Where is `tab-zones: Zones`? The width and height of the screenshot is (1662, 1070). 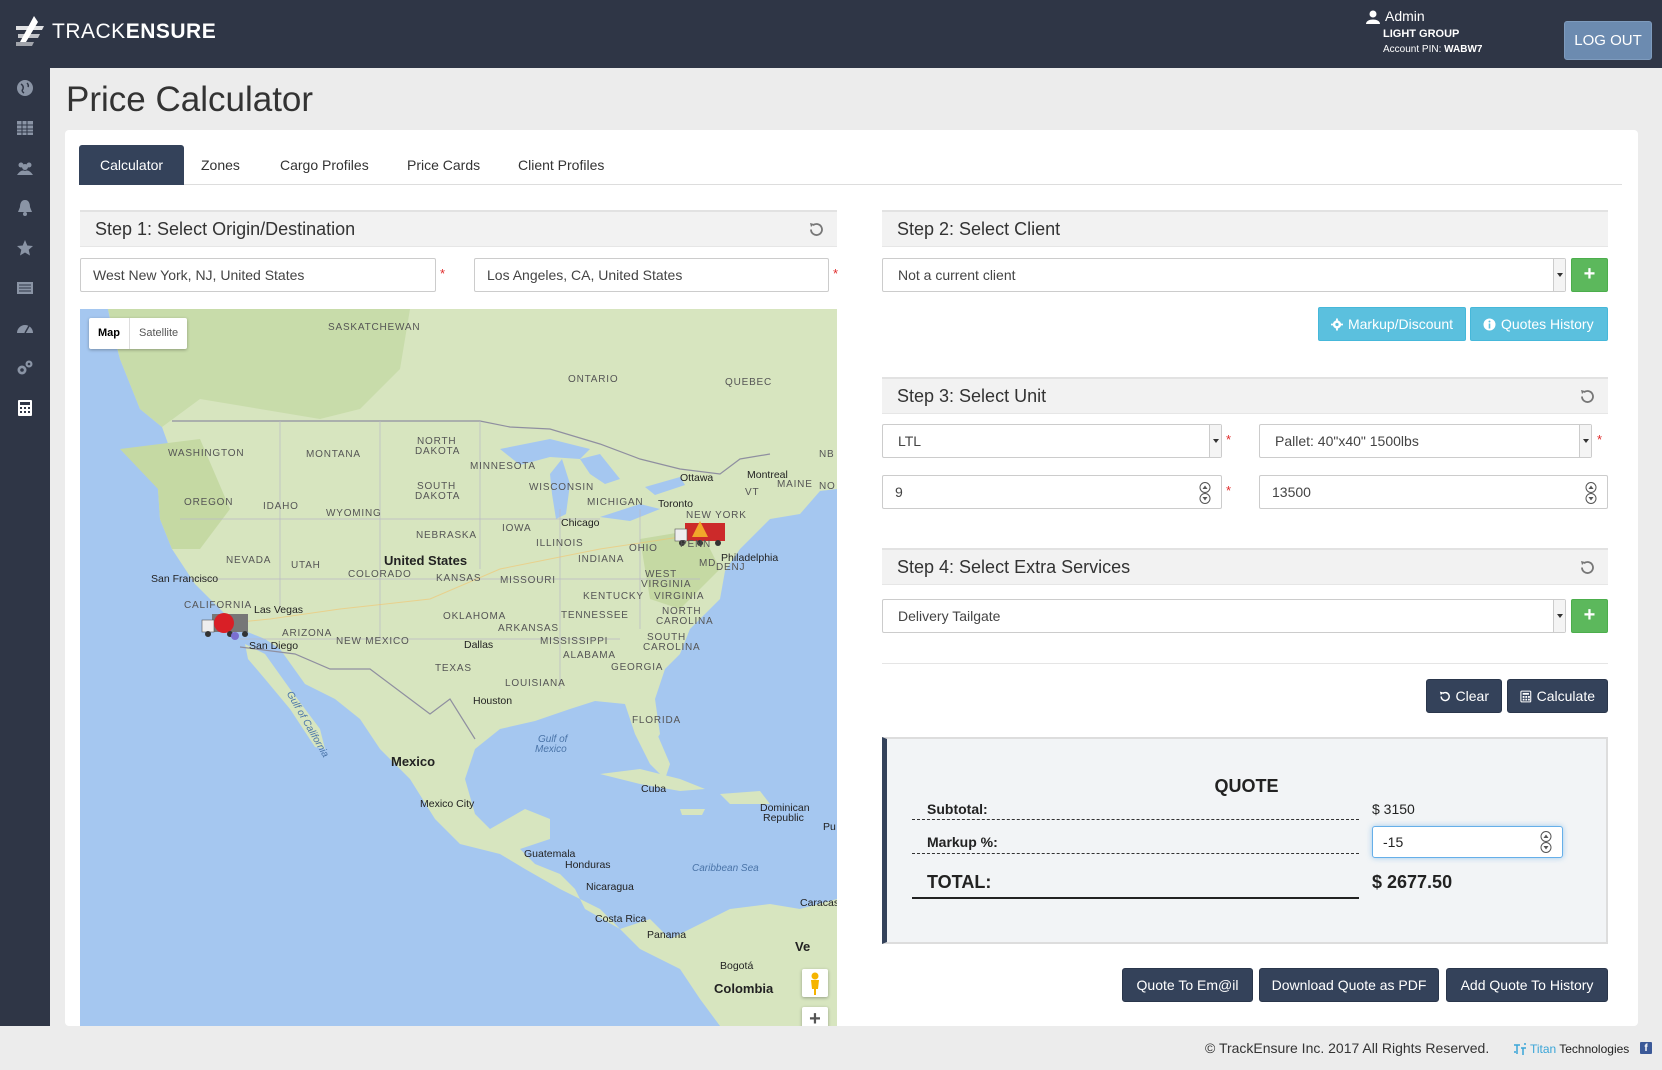 tab-zones: Zones is located at coordinates (220, 165).